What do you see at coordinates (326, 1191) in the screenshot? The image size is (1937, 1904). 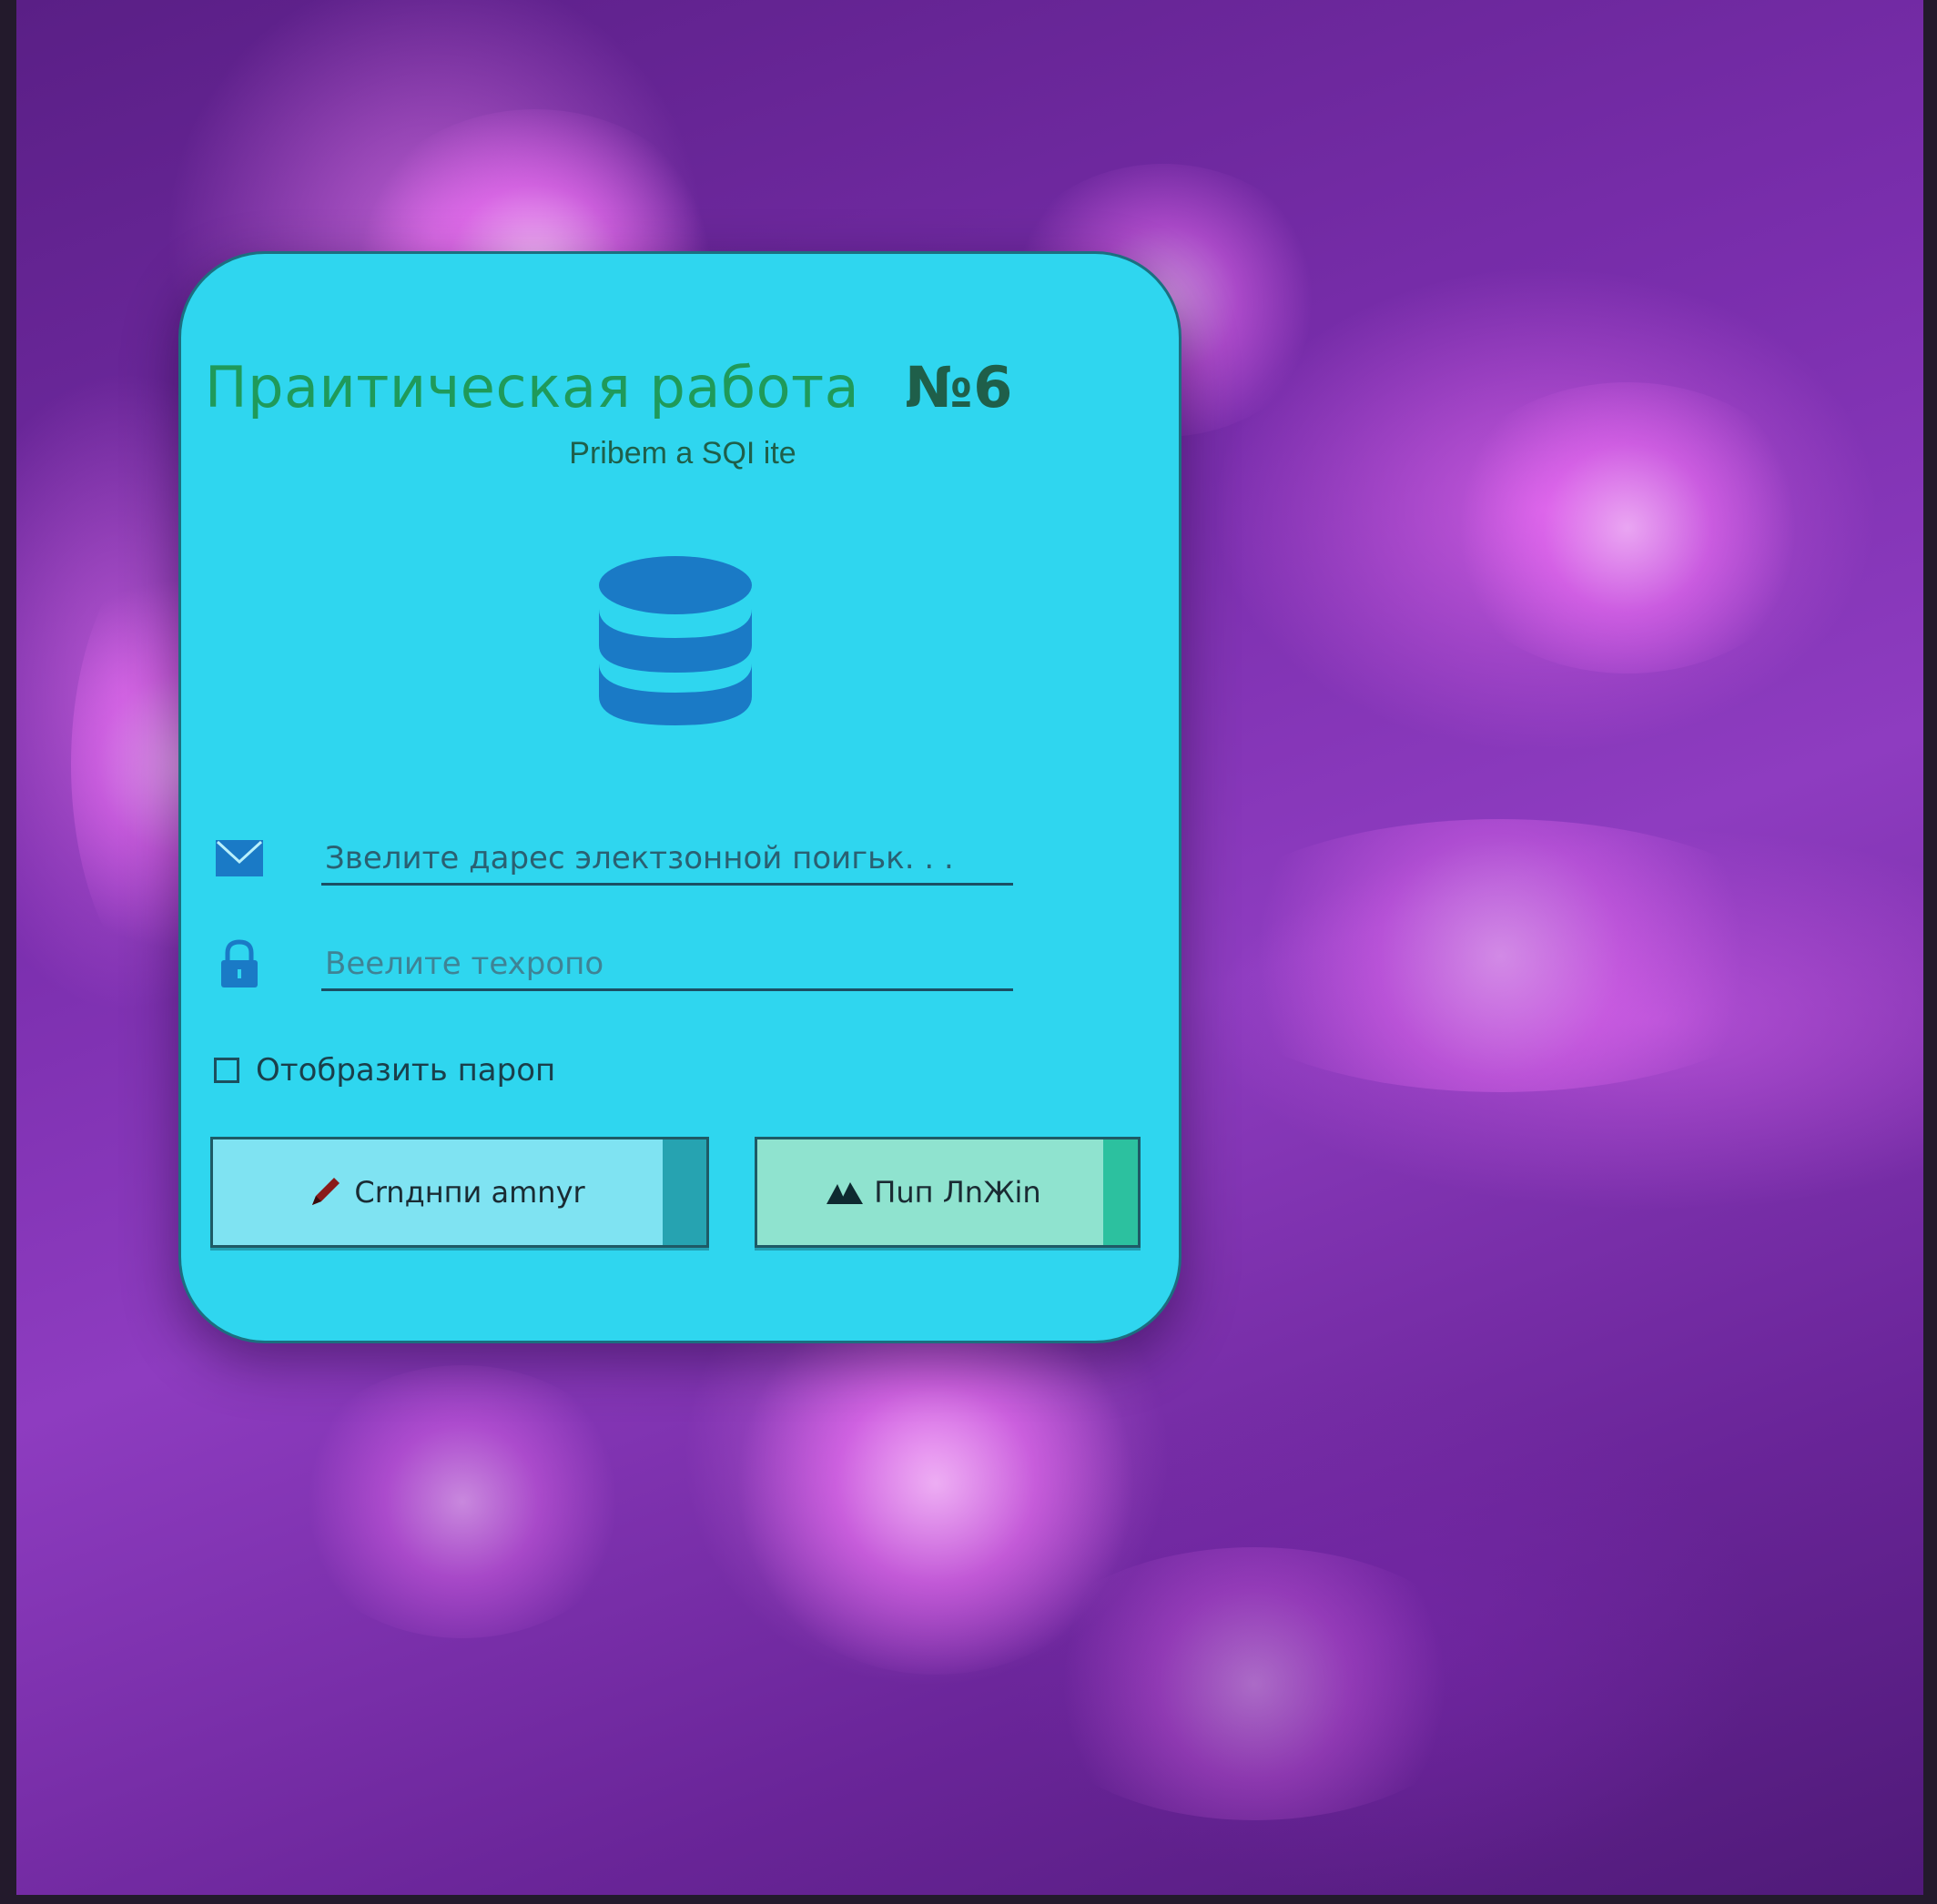 I see `pencil-icon` at bounding box center [326, 1191].